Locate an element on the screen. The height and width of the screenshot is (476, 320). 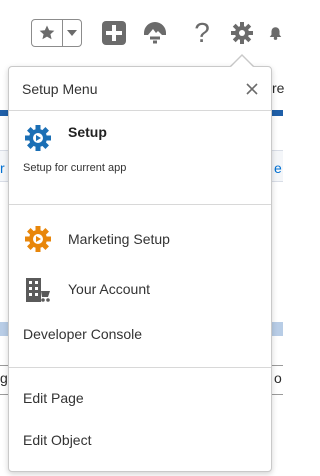
notifications-button is located at coordinates (275, 33).